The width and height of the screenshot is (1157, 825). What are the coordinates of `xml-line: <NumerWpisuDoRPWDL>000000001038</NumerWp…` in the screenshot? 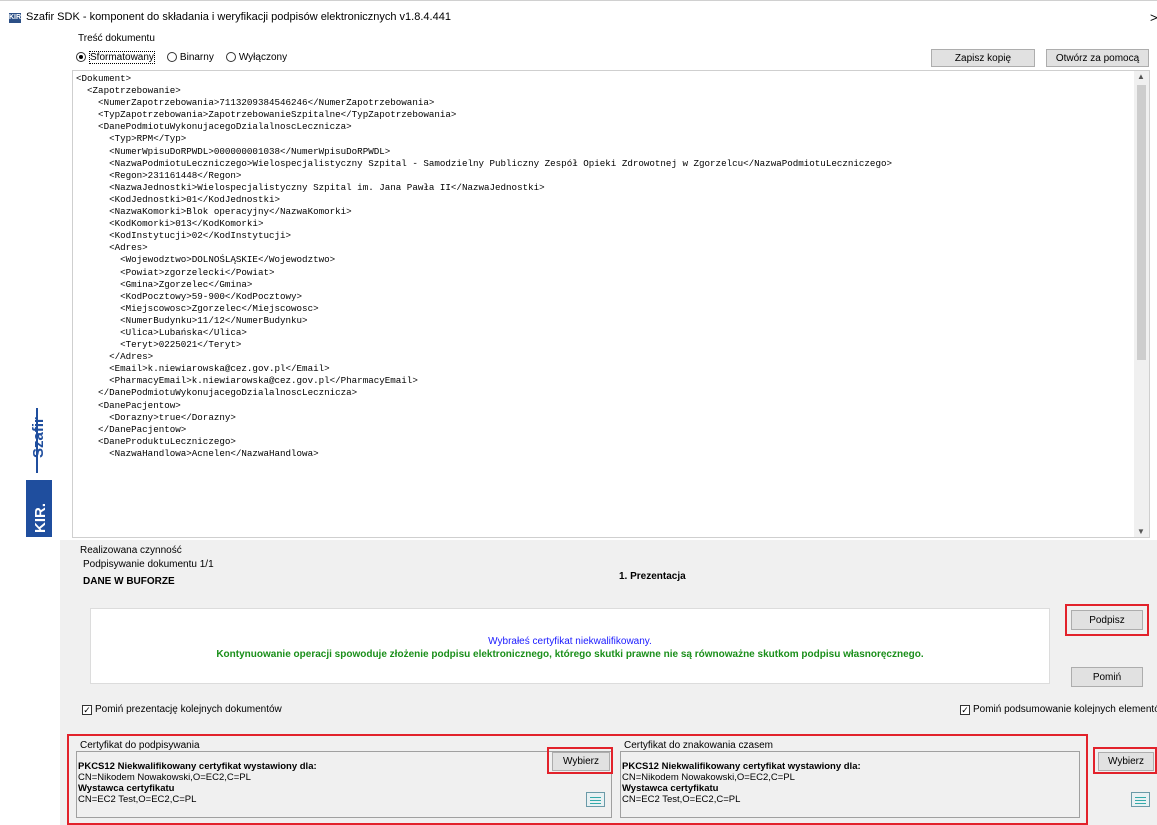 It's located at (233, 151).